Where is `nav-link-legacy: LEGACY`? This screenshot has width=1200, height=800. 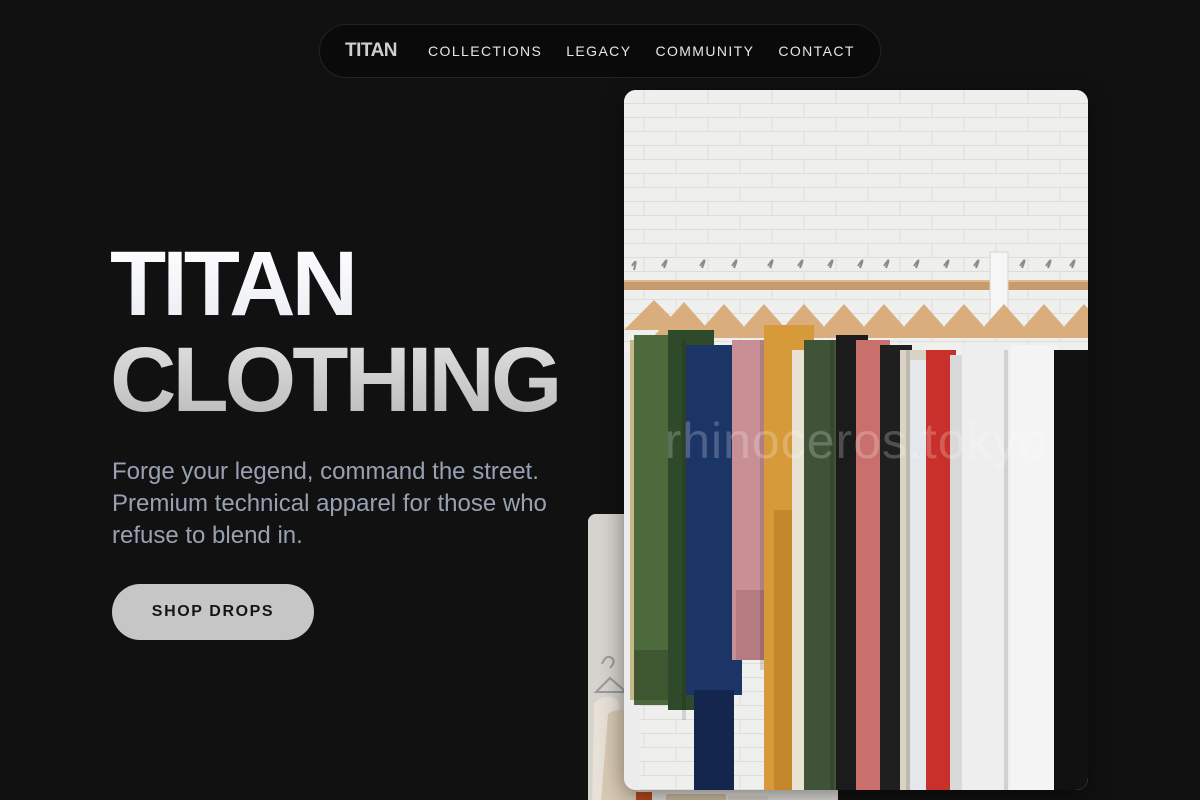
nav-link-legacy: LEGACY is located at coordinates (598, 51).